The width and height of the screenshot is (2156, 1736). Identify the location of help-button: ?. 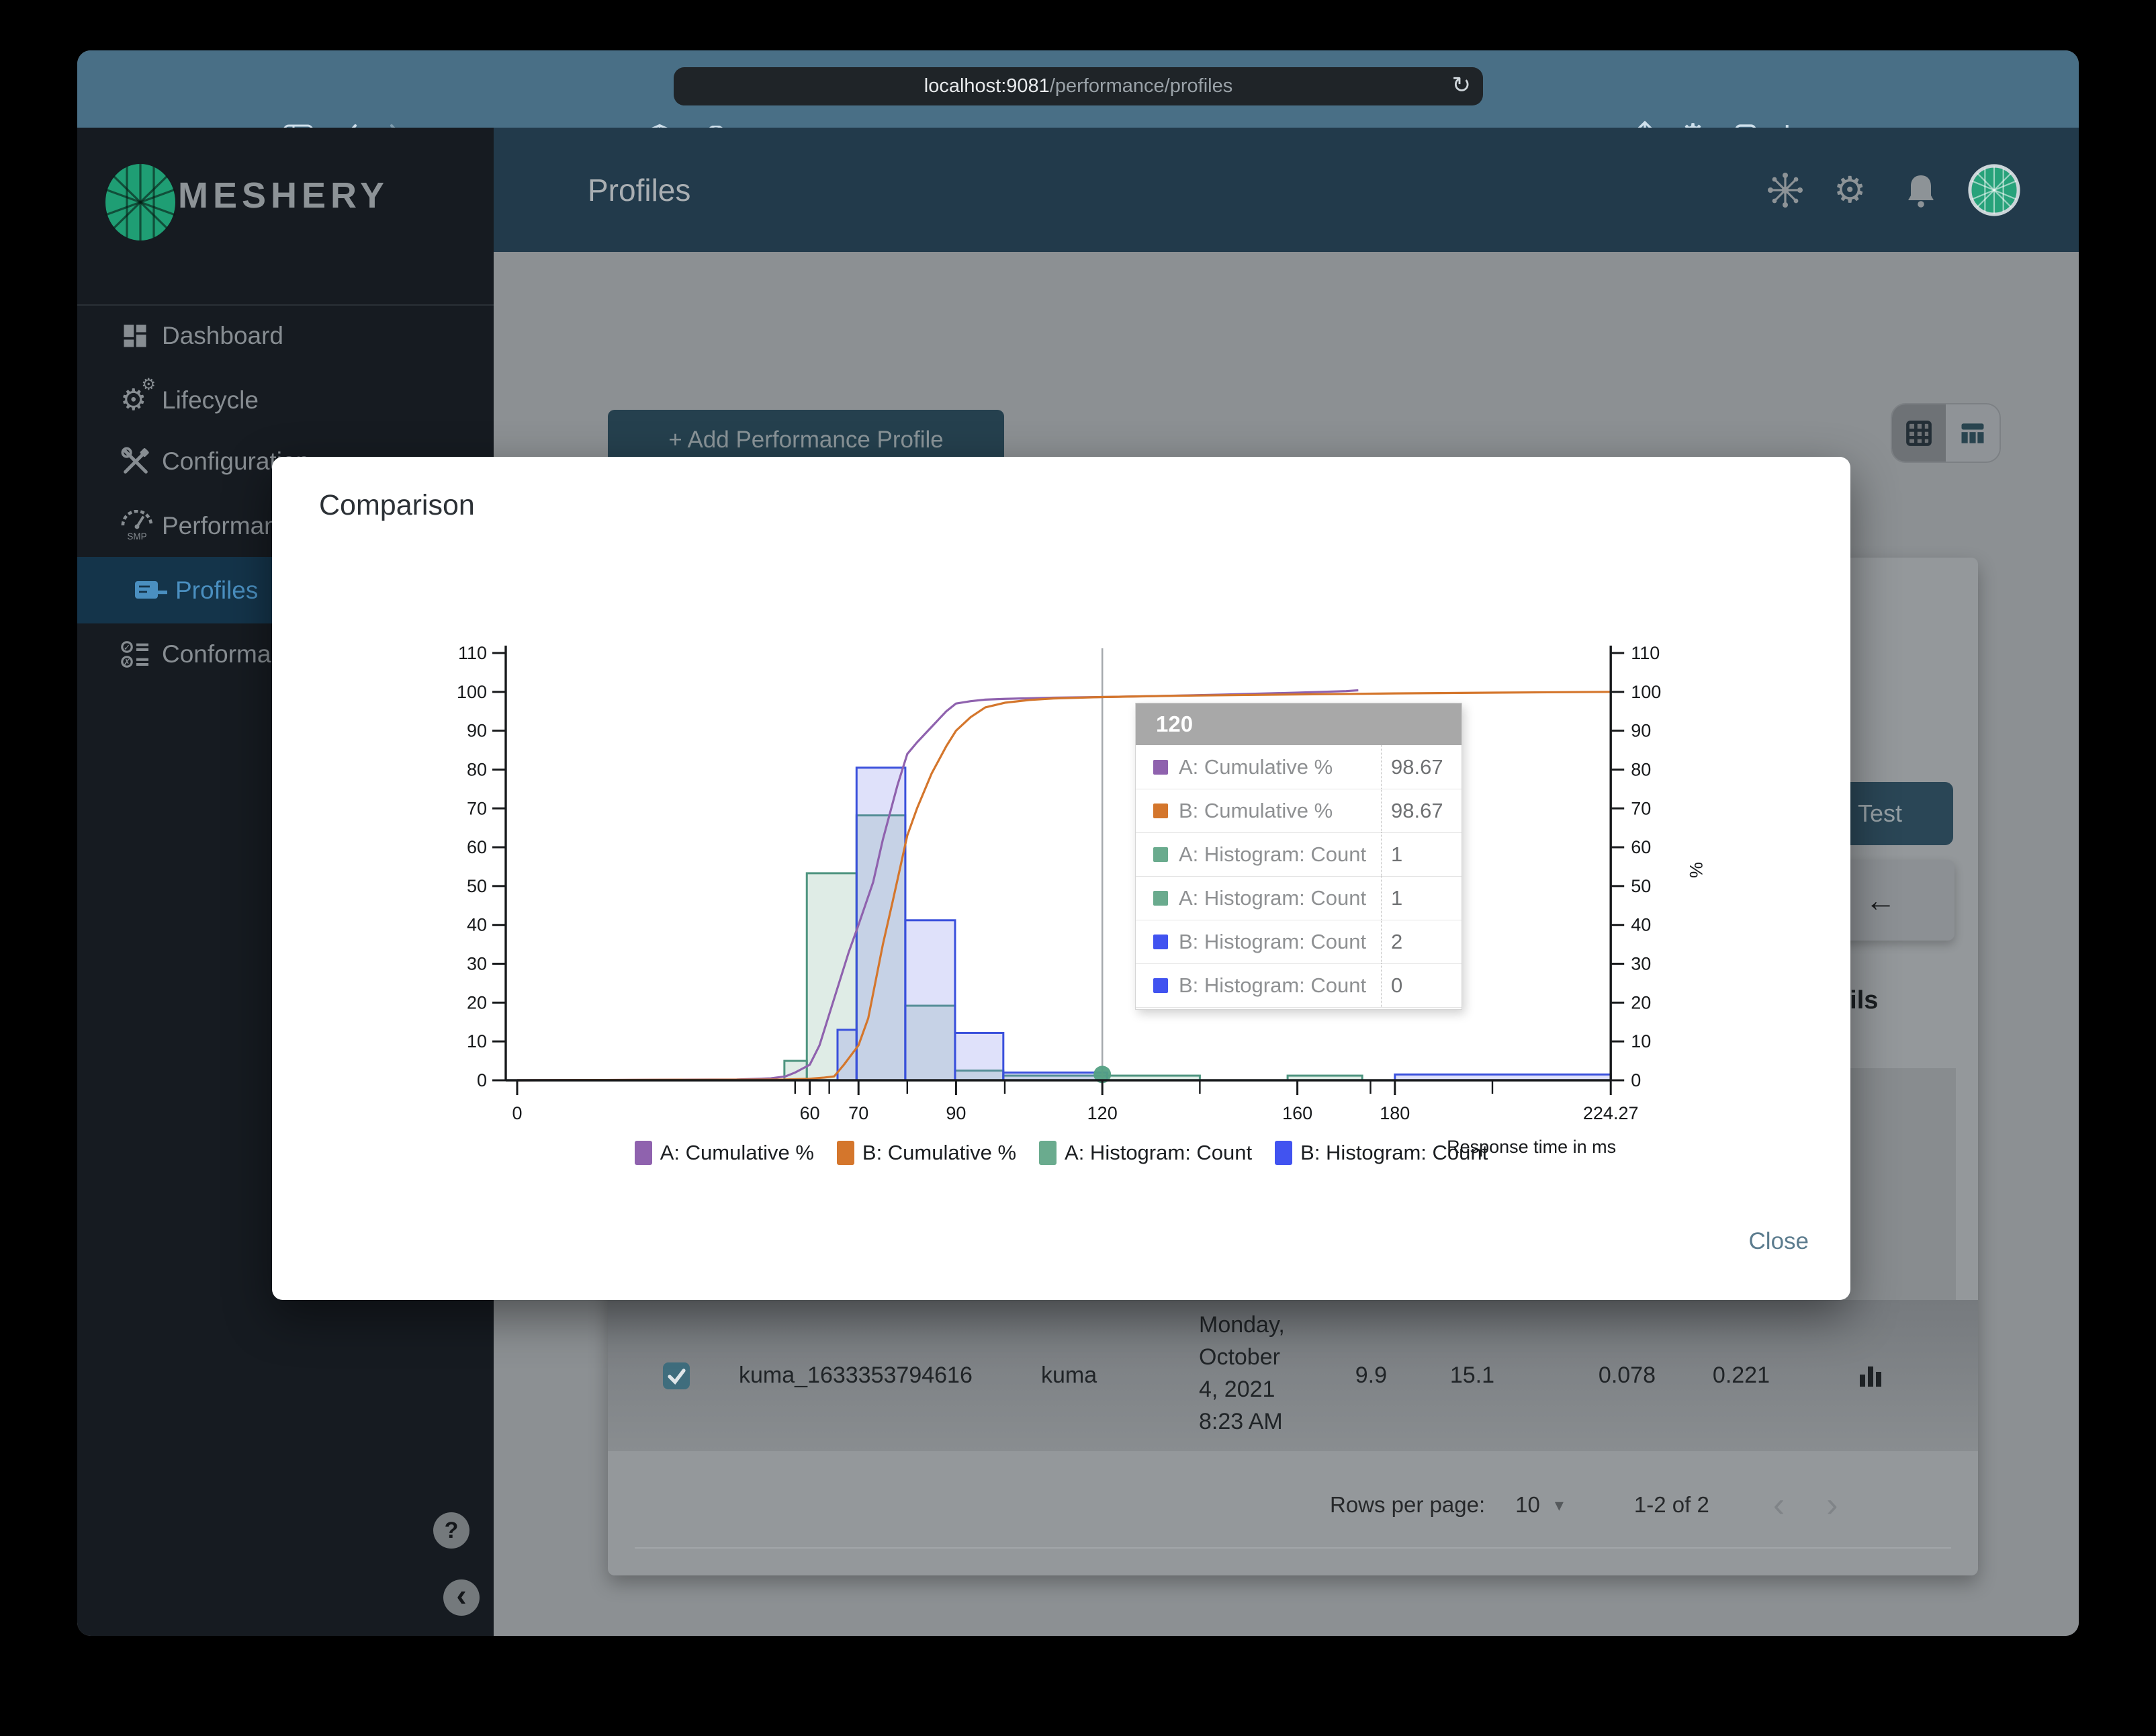
(451, 1530).